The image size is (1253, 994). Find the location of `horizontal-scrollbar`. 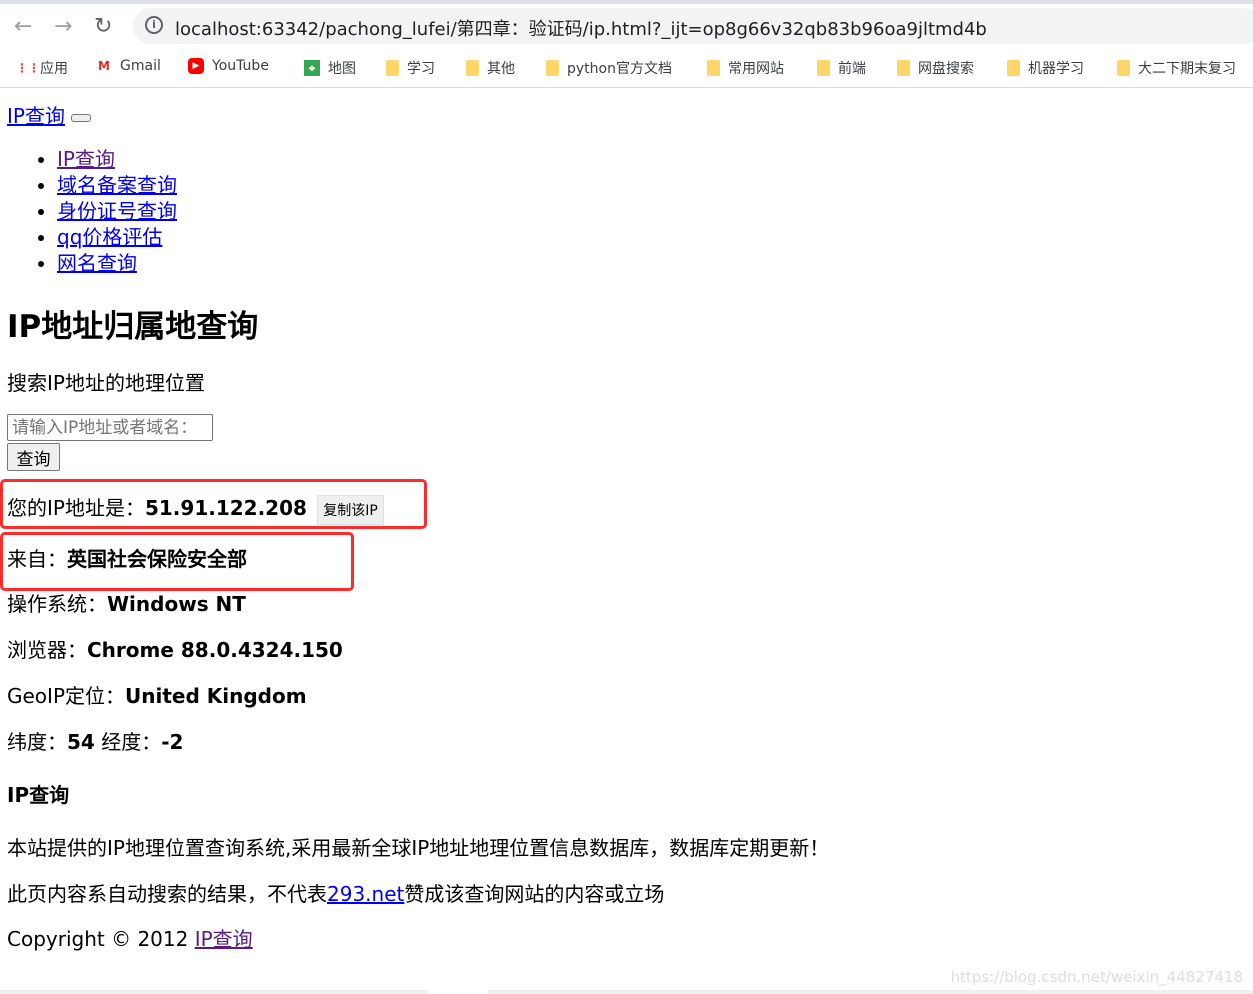

horizontal-scrollbar is located at coordinates (626, 992).